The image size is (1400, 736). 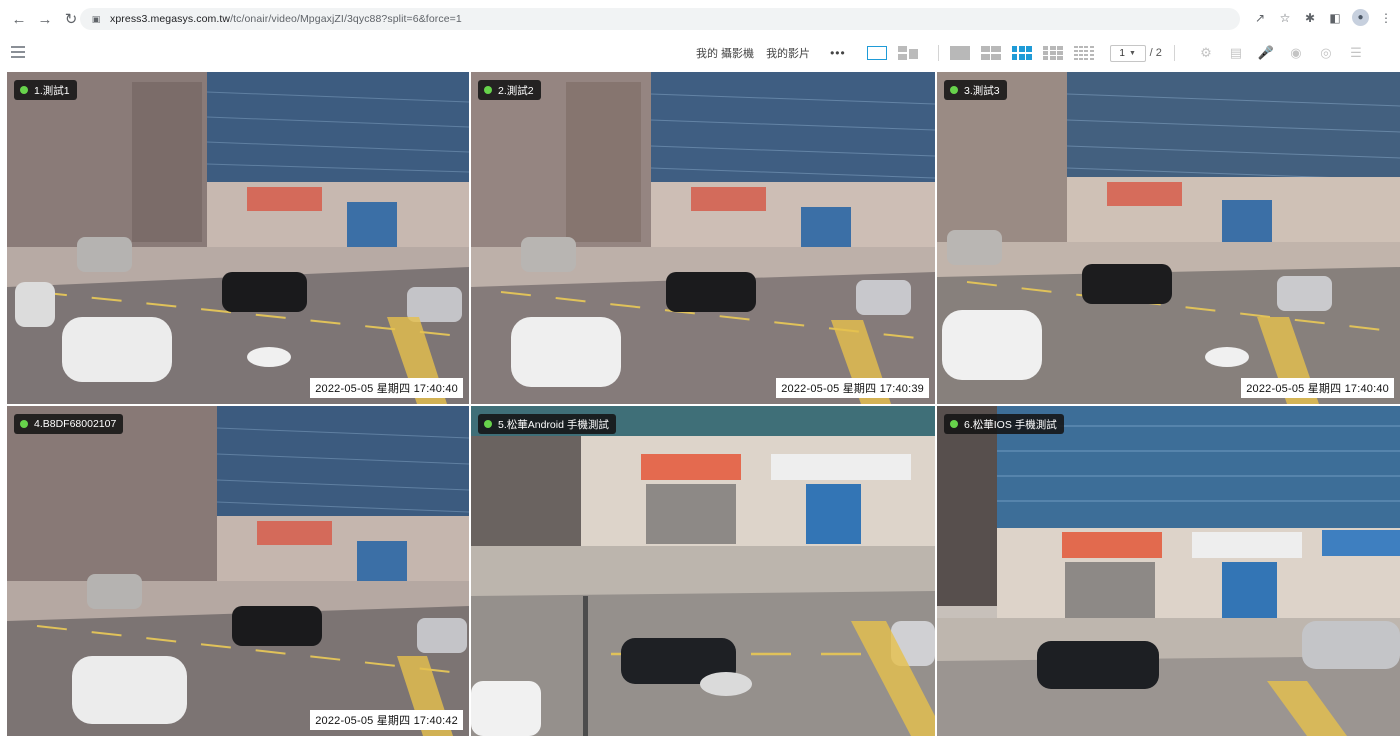 I want to click on camera-name: 2.測試2, so click(x=516, y=90).